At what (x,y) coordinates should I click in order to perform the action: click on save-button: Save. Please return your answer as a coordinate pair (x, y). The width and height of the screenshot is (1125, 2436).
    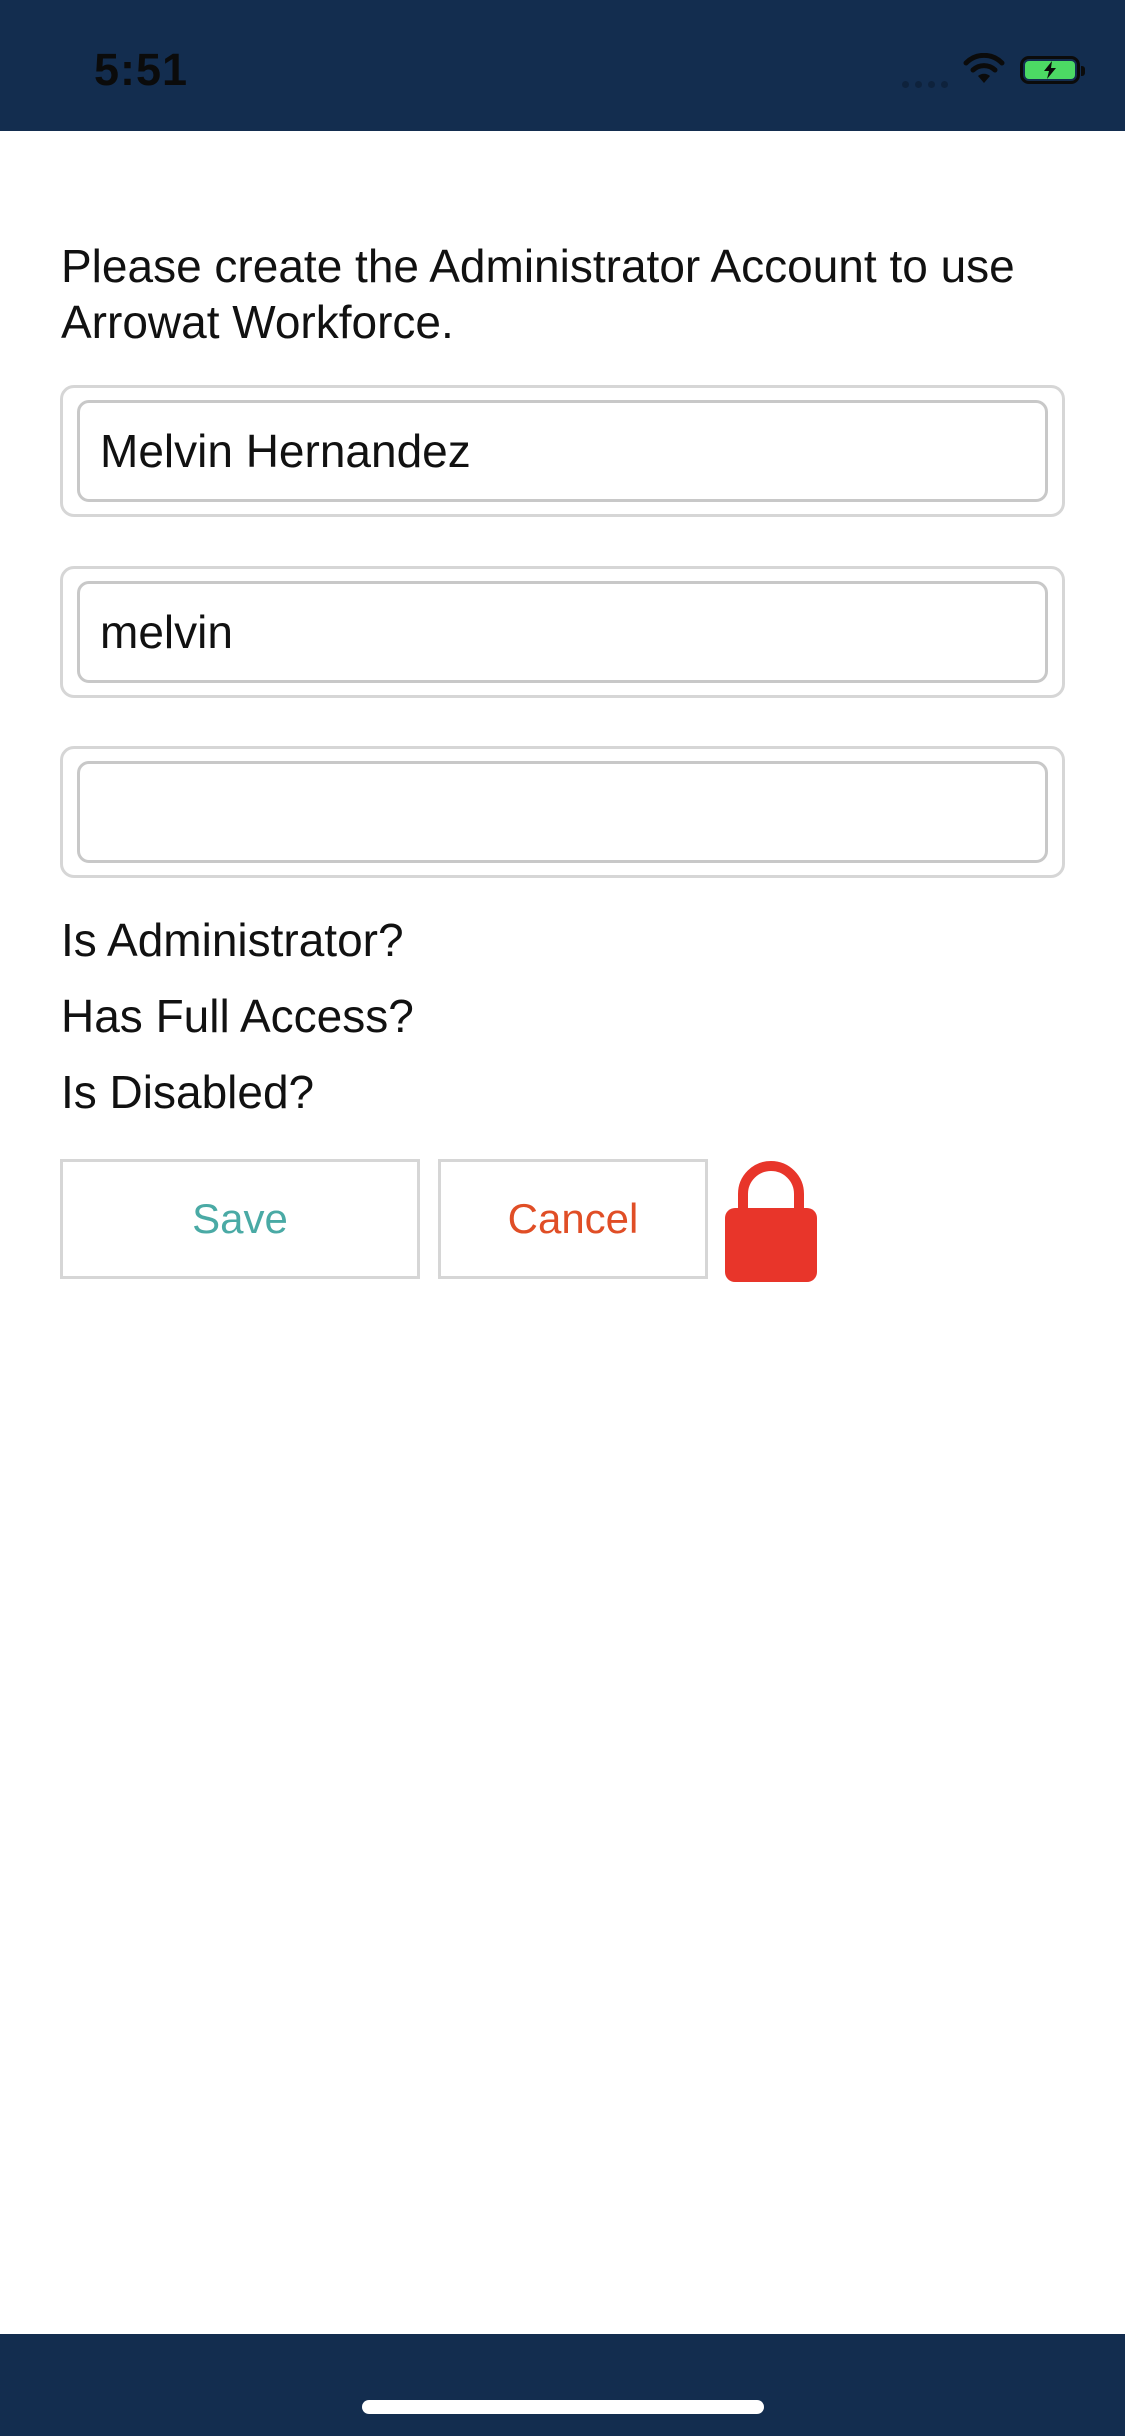
    Looking at the image, I should click on (240, 1219).